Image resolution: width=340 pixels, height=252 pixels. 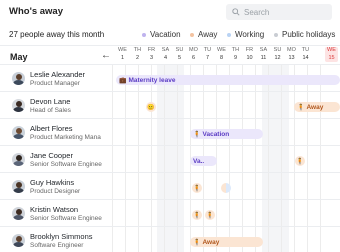 I want to click on legend-label: Away, so click(x=208, y=34).